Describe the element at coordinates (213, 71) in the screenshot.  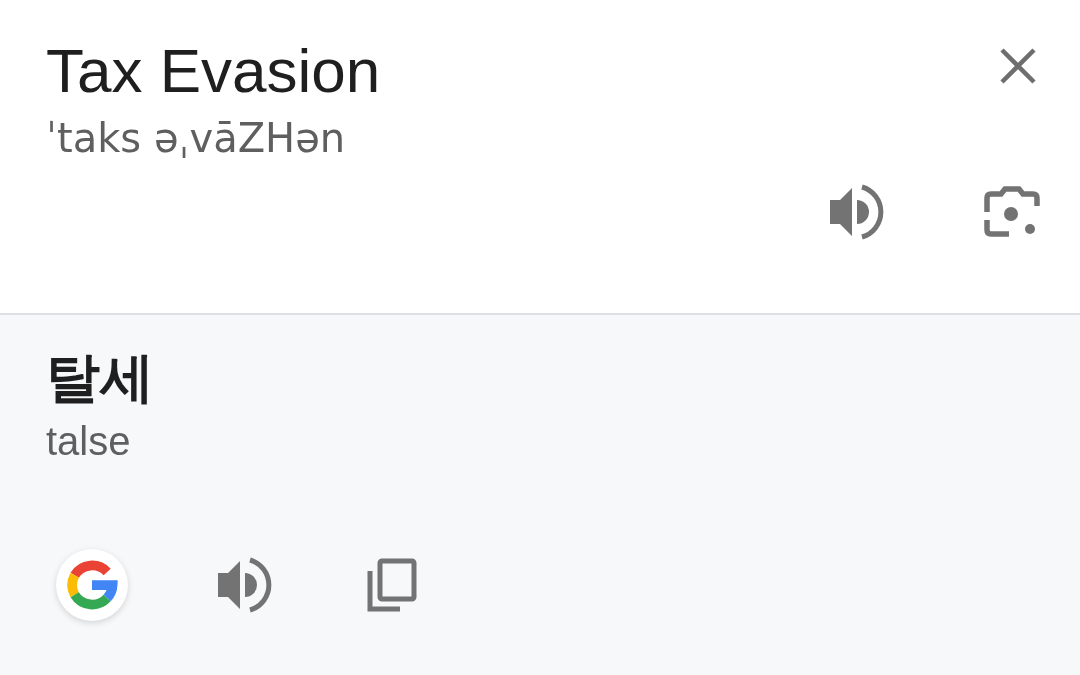
I see `source-text: Tax Evasion` at that location.